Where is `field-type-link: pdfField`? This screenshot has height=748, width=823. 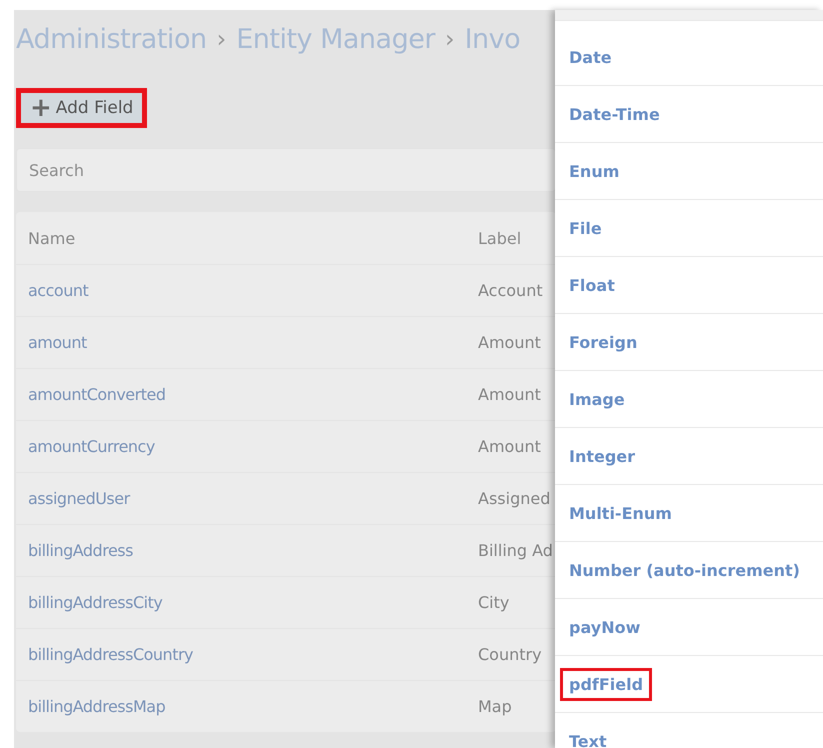 field-type-link: pdfField is located at coordinates (606, 684).